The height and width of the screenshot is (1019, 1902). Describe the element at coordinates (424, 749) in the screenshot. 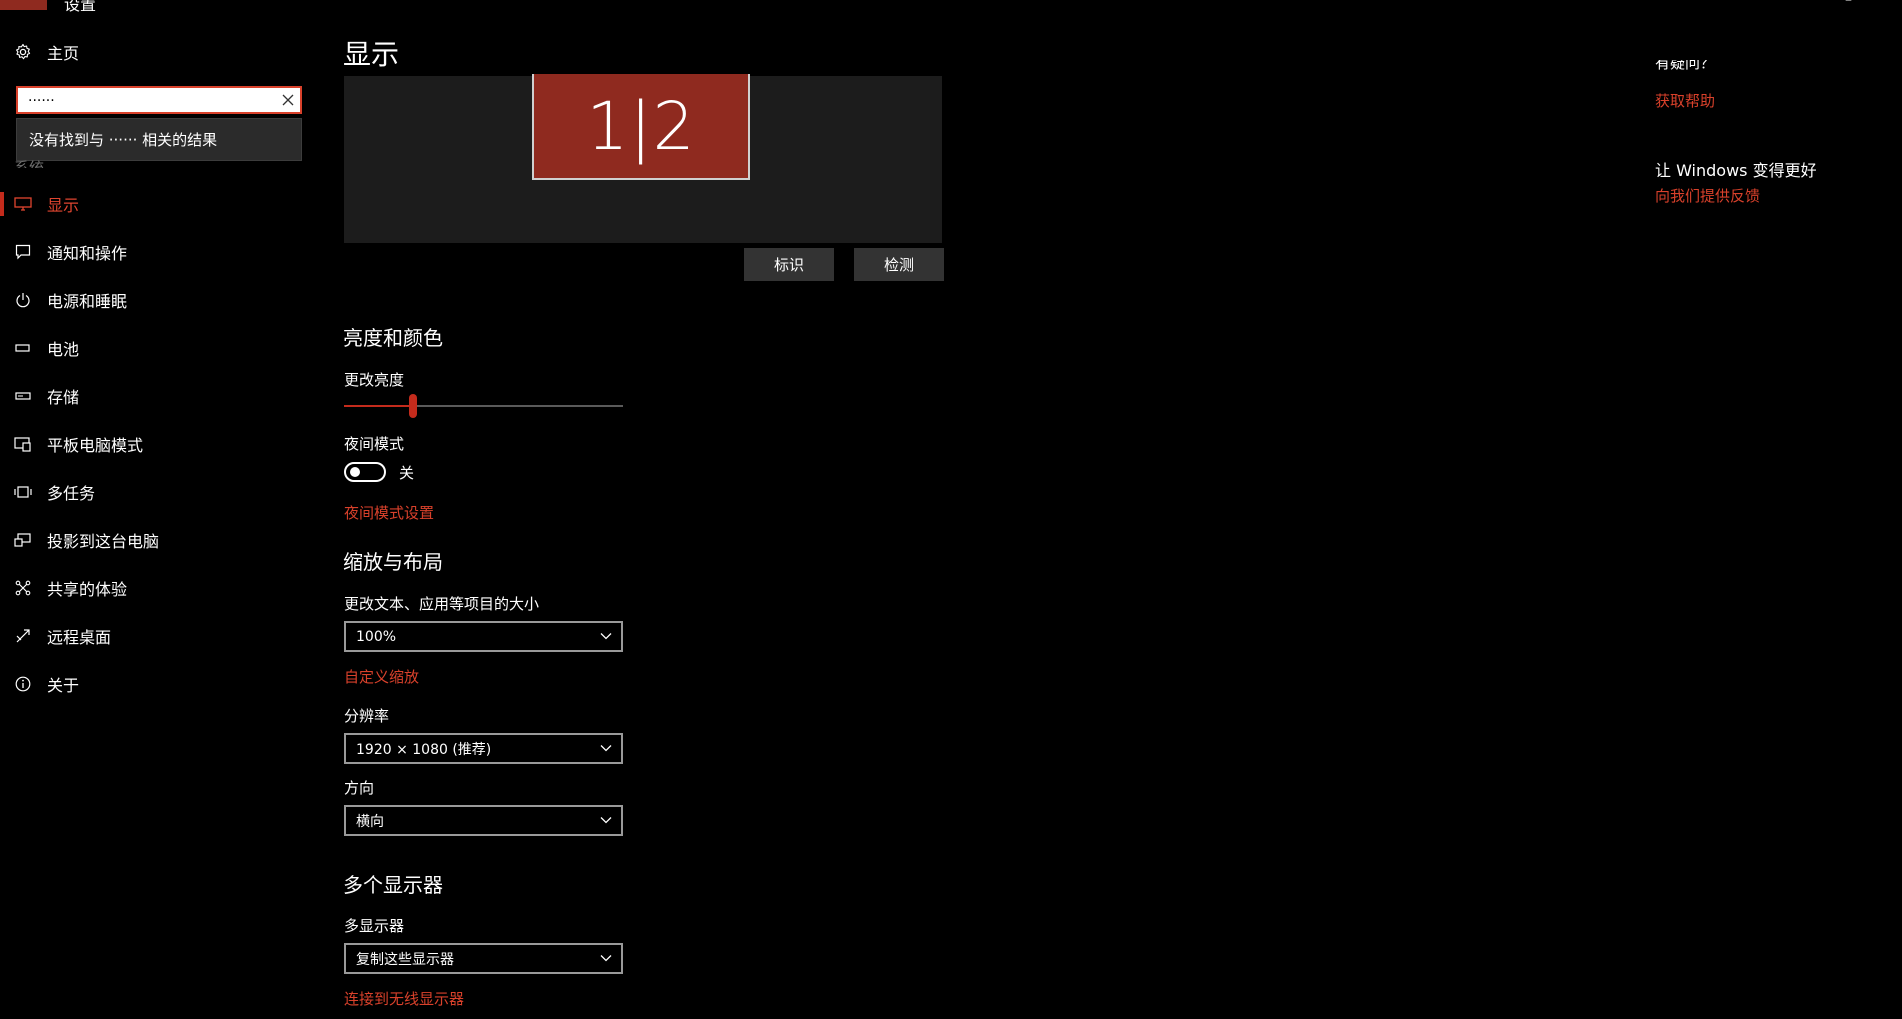

I see `resolution-value: 1920 × 1080 (推荐)` at that location.